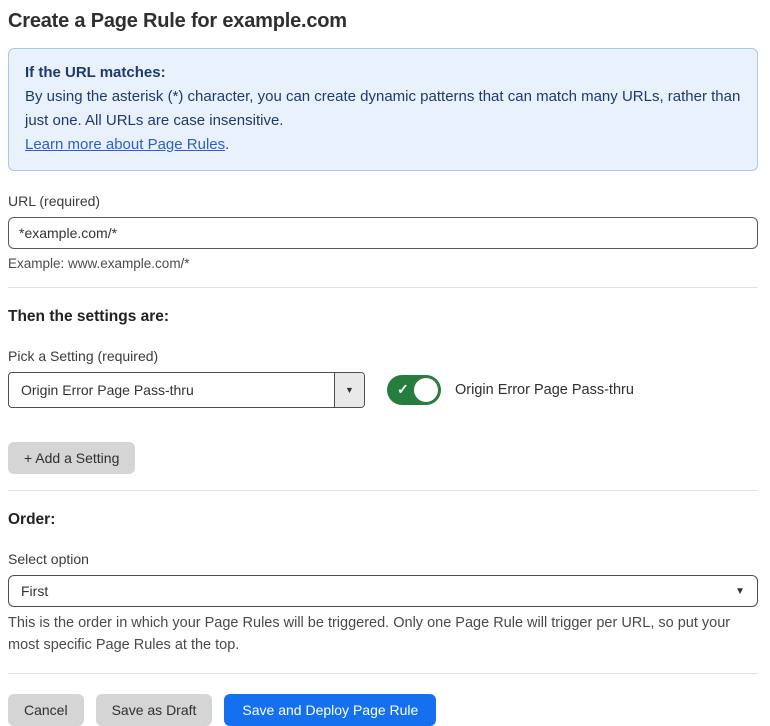 This screenshot has height=726, width=770. Describe the element at coordinates (35, 591) in the screenshot. I see `order-select-value: First` at that location.